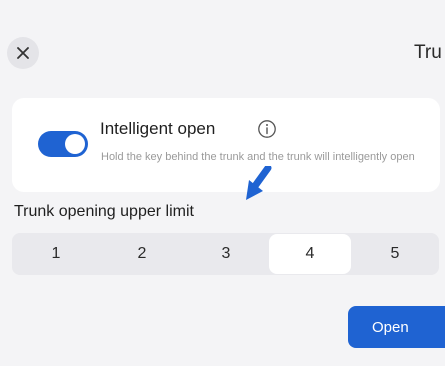 Image resolution: width=445 pixels, height=366 pixels. I want to click on close-button, so click(23, 53).